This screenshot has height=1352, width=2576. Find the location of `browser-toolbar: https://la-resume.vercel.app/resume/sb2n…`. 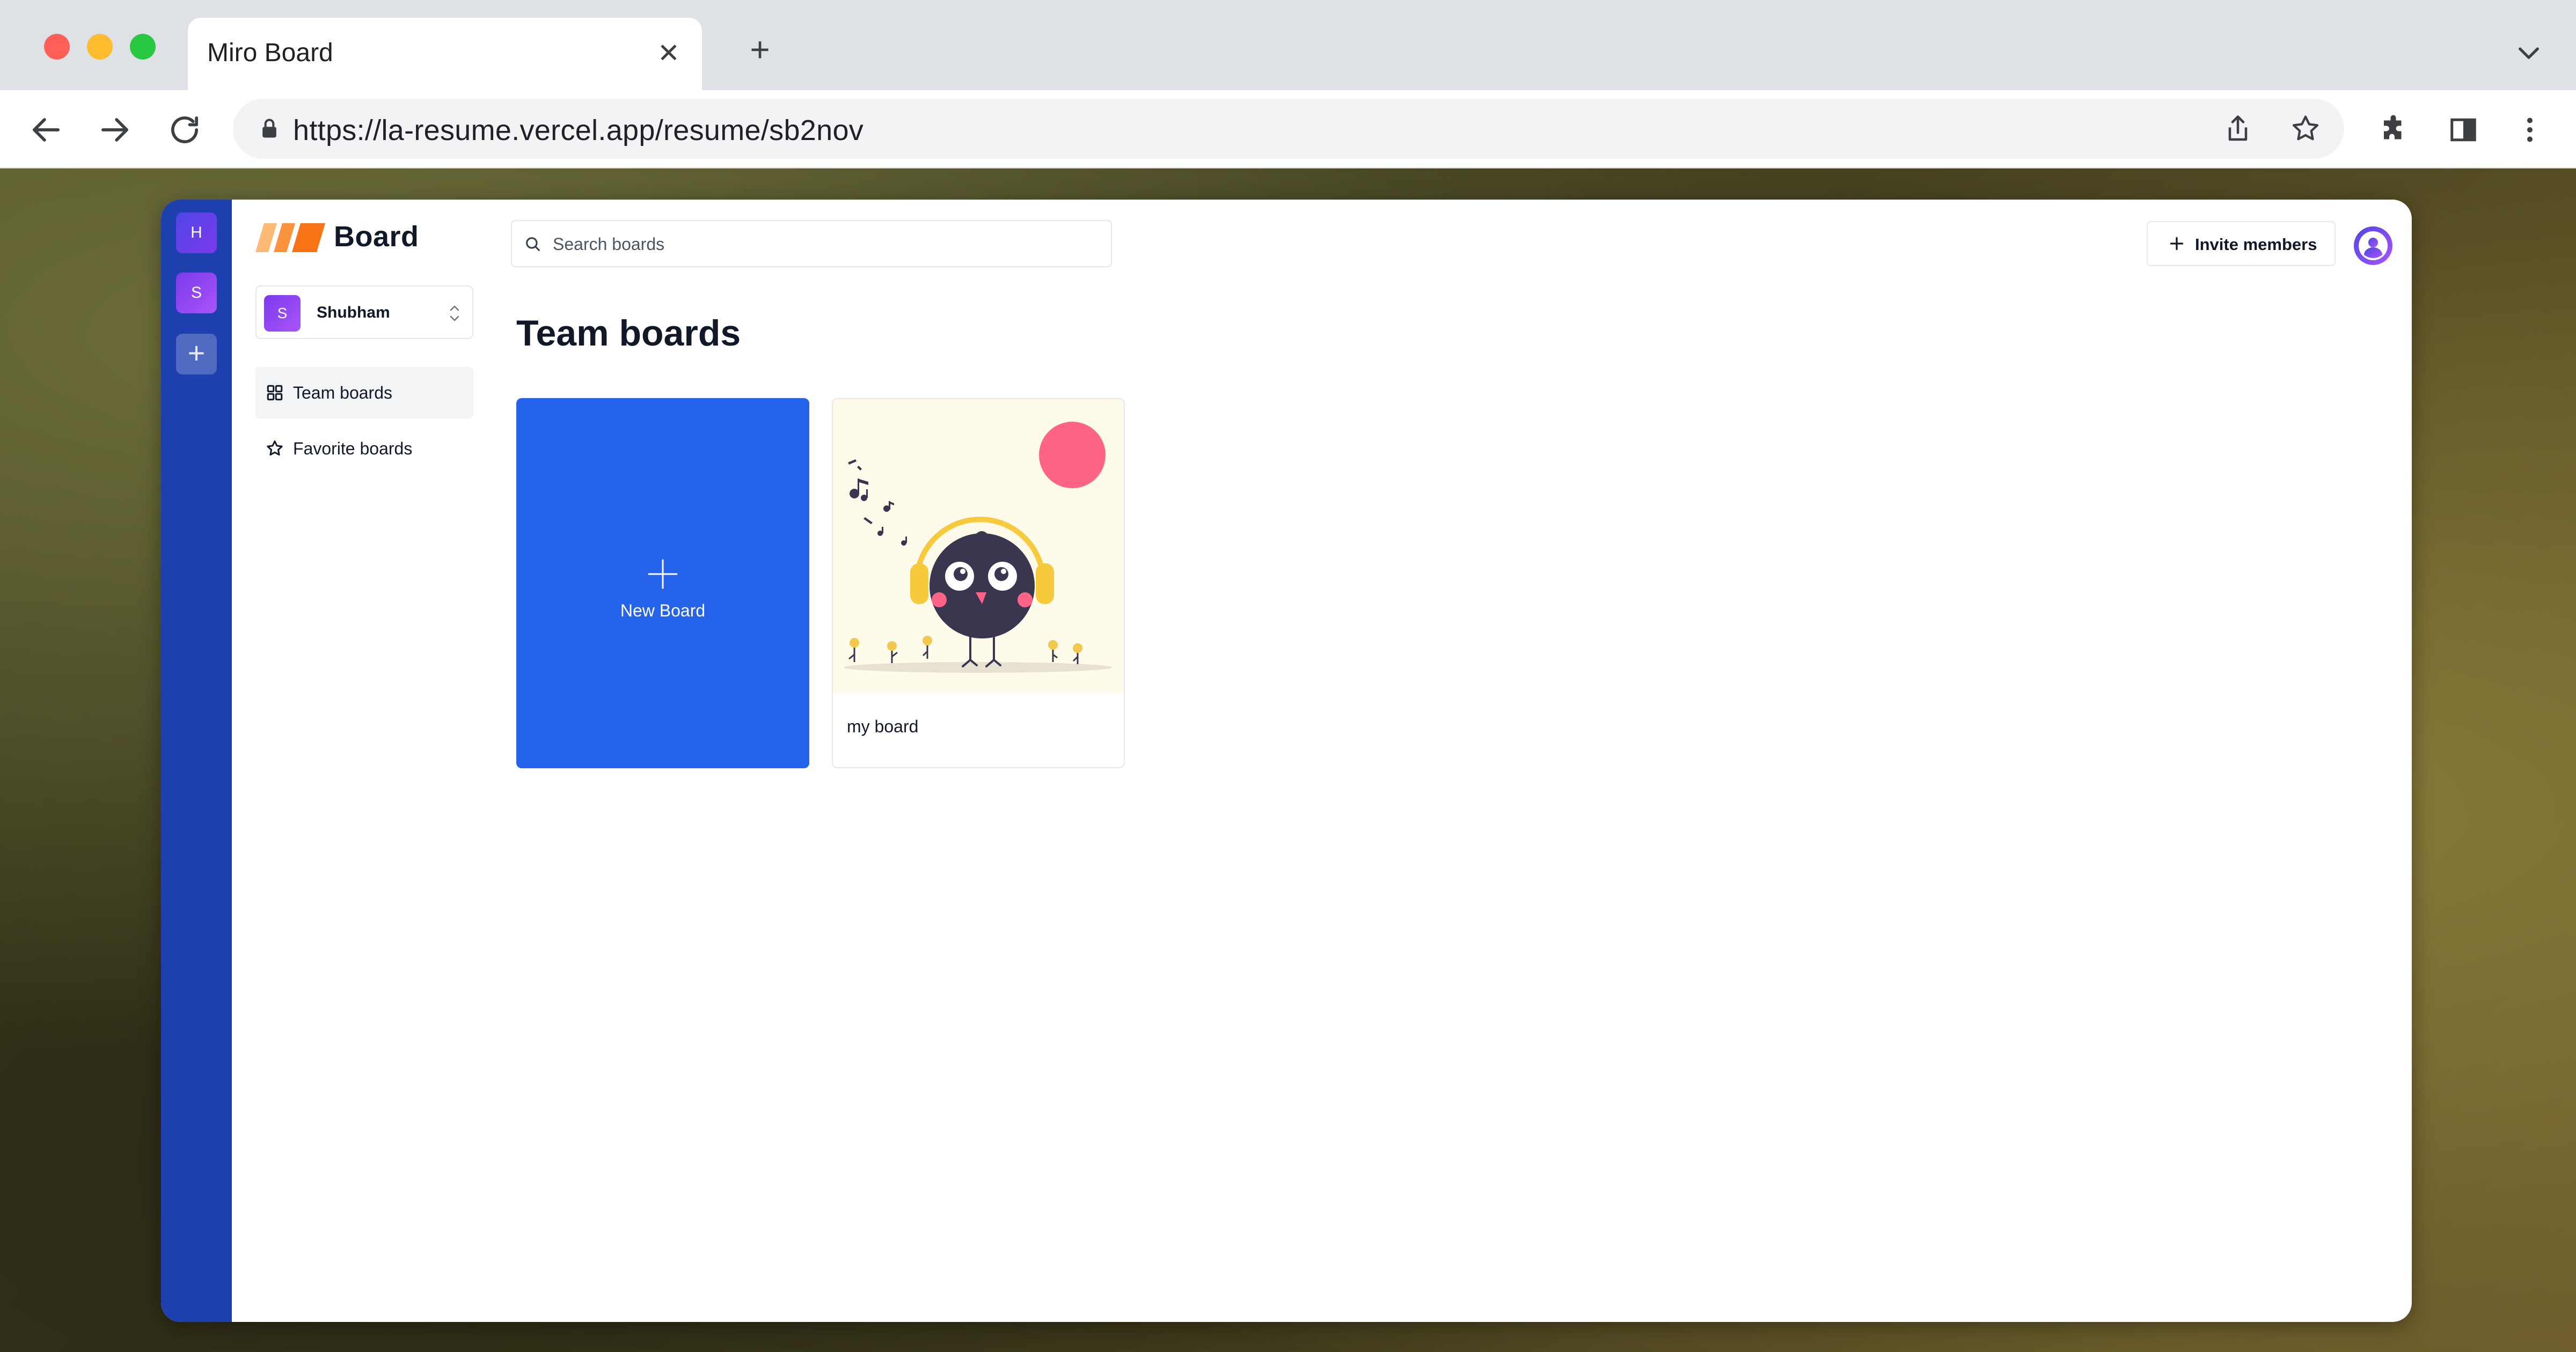

browser-toolbar: https://la-resume.vercel.app/resume/sb2n… is located at coordinates (1288, 129).